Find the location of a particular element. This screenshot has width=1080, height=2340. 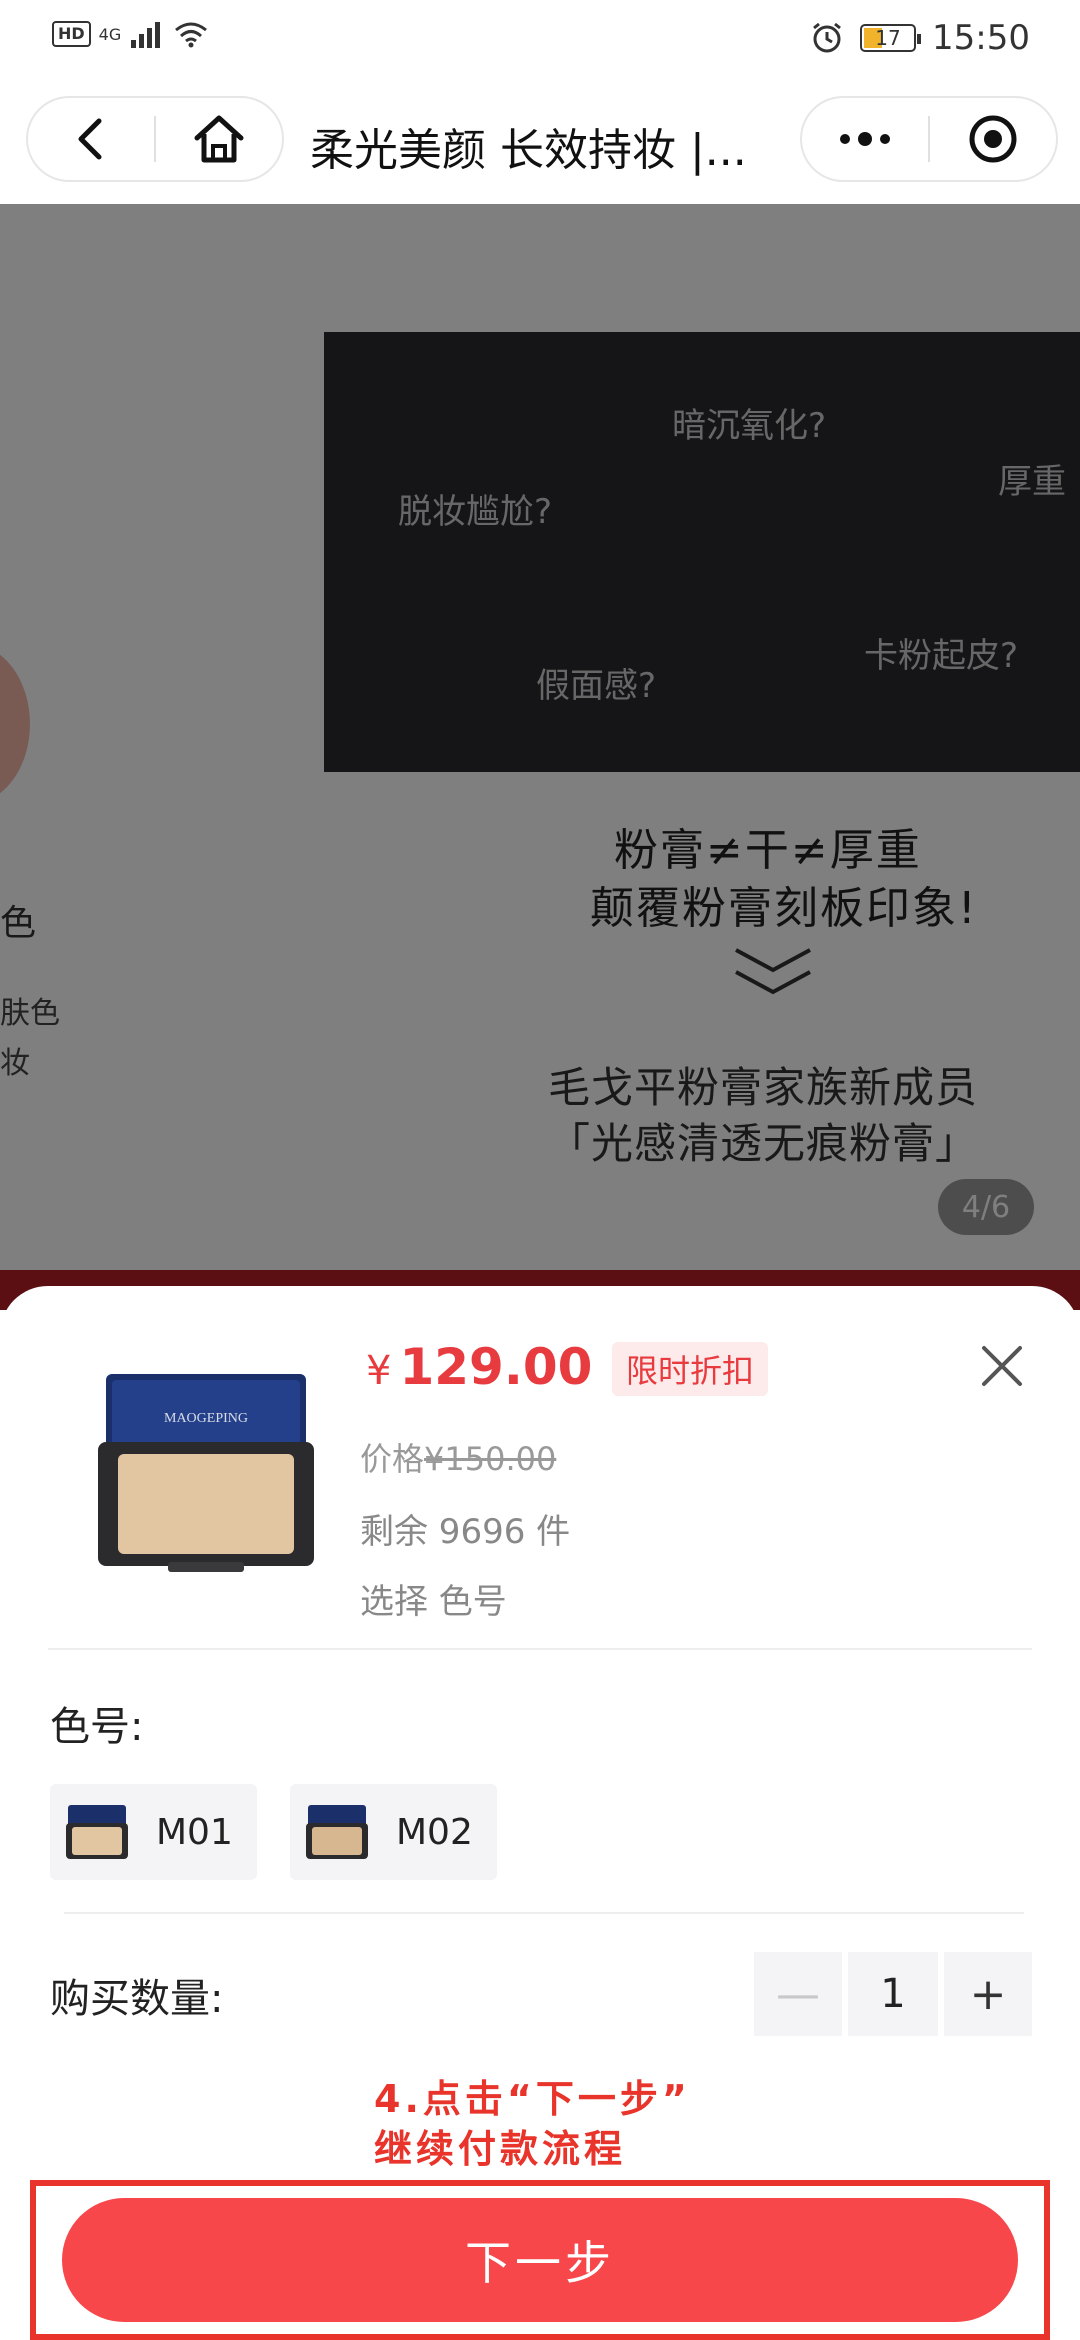

original-price-label: 价格 is located at coordinates (392, 1459).